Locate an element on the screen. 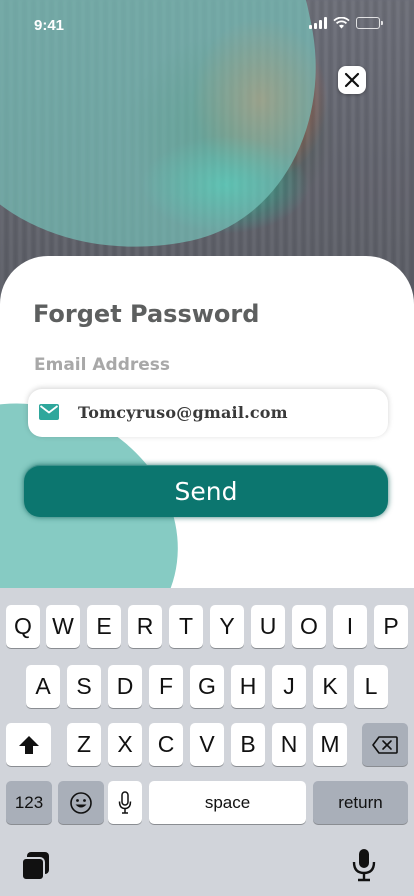  emoji-key is located at coordinates (81, 802).